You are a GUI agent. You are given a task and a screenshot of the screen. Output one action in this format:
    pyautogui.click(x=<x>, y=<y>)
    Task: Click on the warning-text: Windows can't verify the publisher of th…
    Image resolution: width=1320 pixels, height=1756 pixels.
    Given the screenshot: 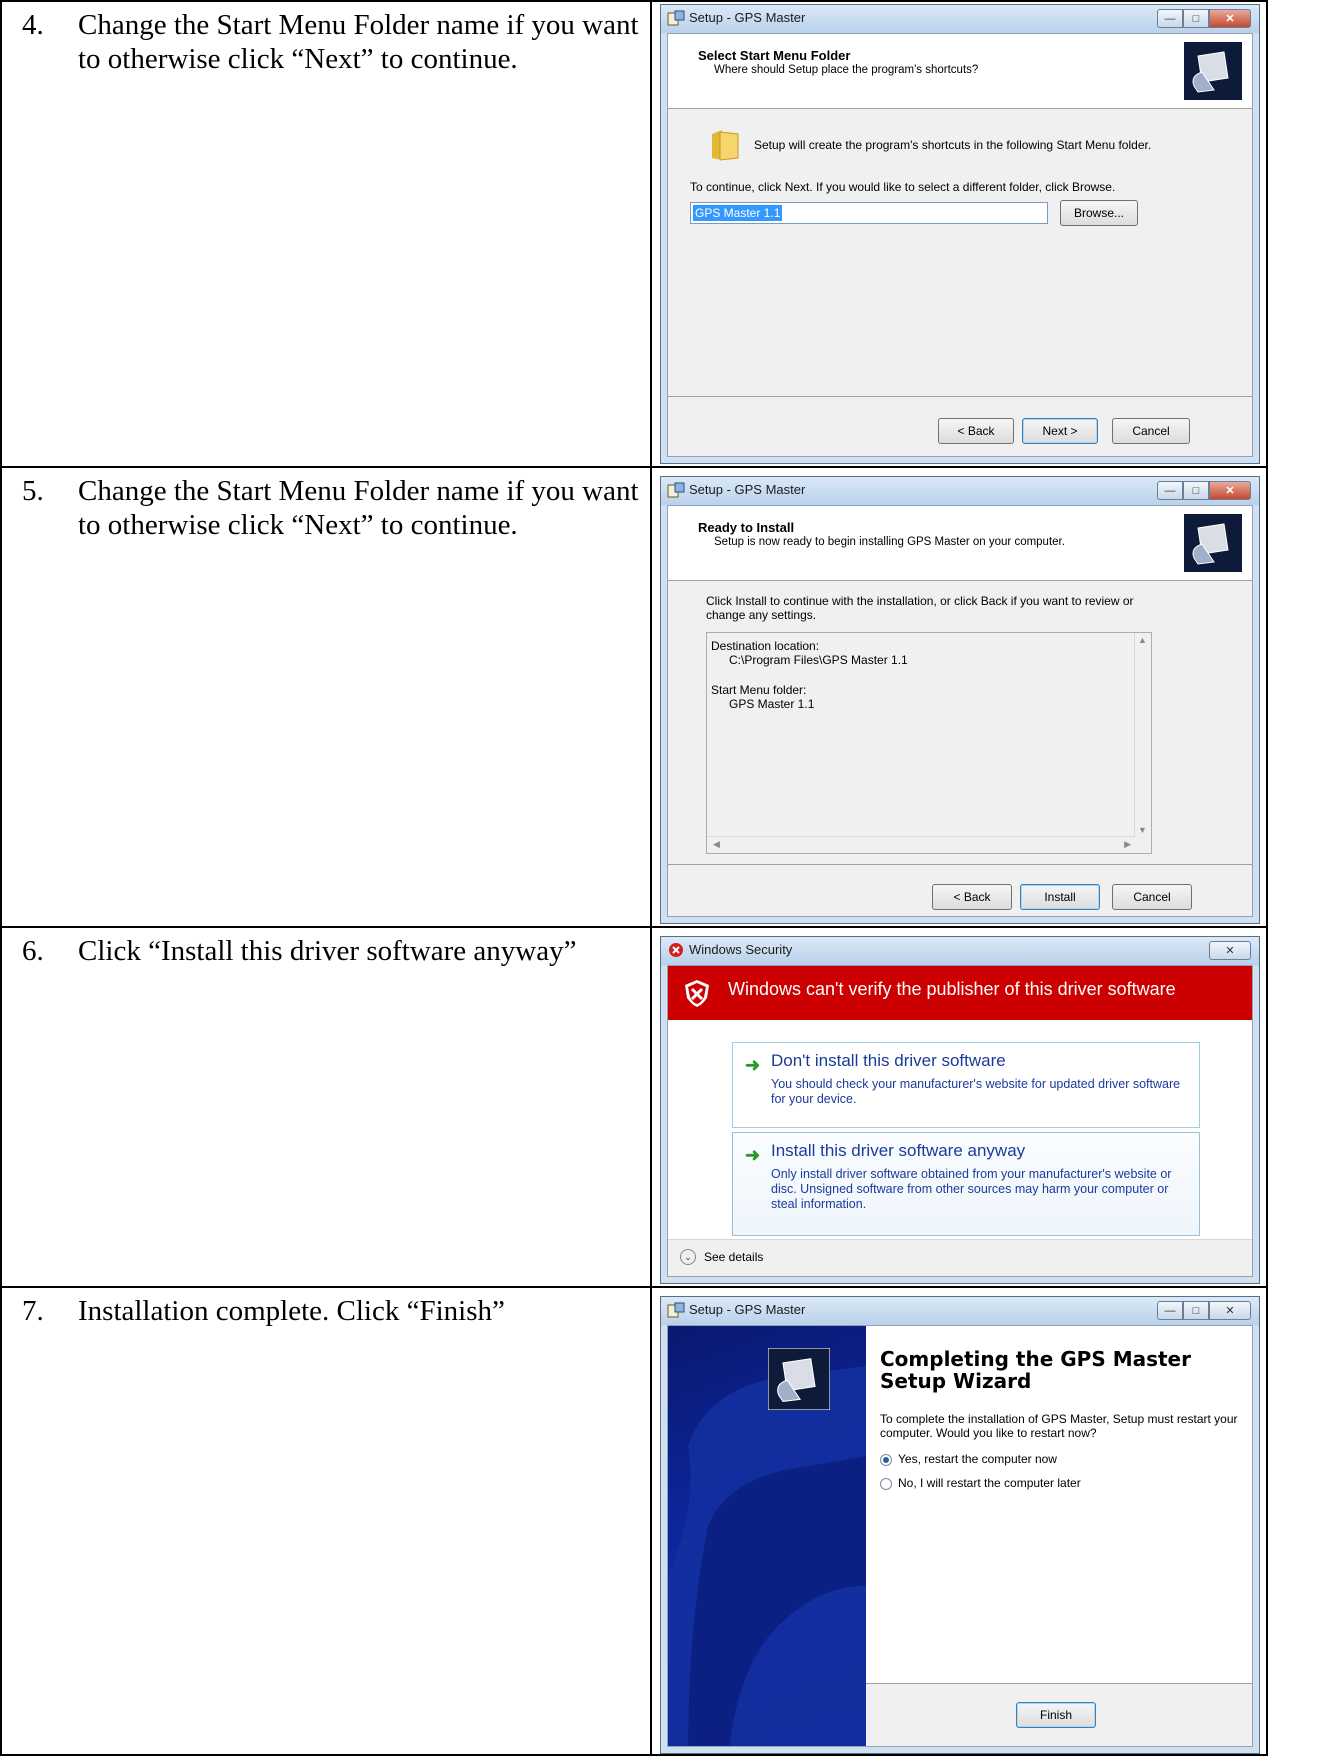 What is the action you would take?
    pyautogui.click(x=952, y=989)
    